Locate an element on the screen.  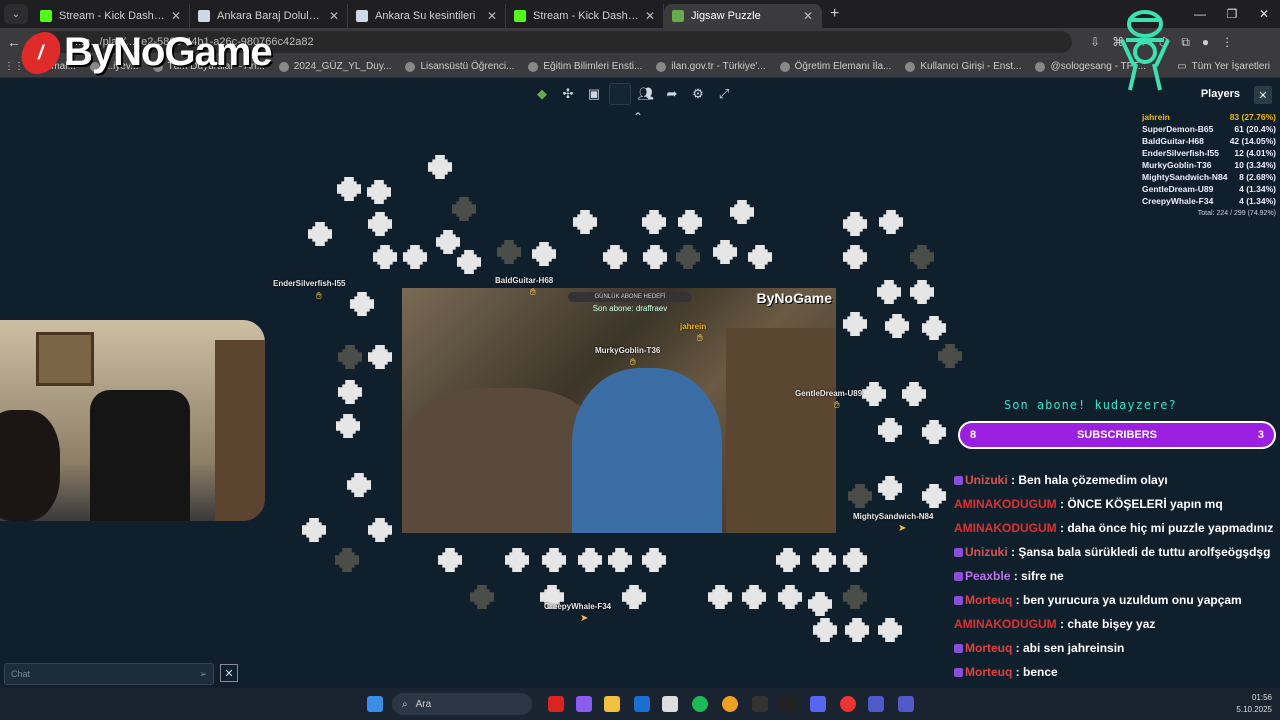
discord-icon is located at coordinates (818, 704).